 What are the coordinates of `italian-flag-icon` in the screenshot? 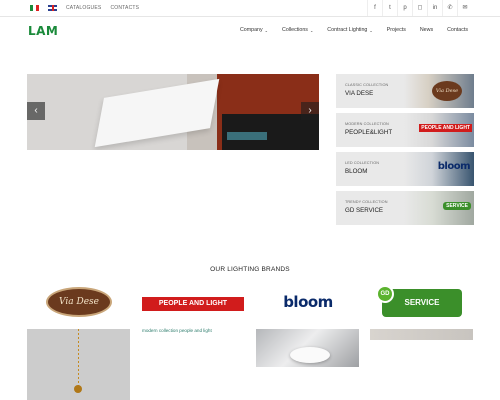 It's located at (34, 8).